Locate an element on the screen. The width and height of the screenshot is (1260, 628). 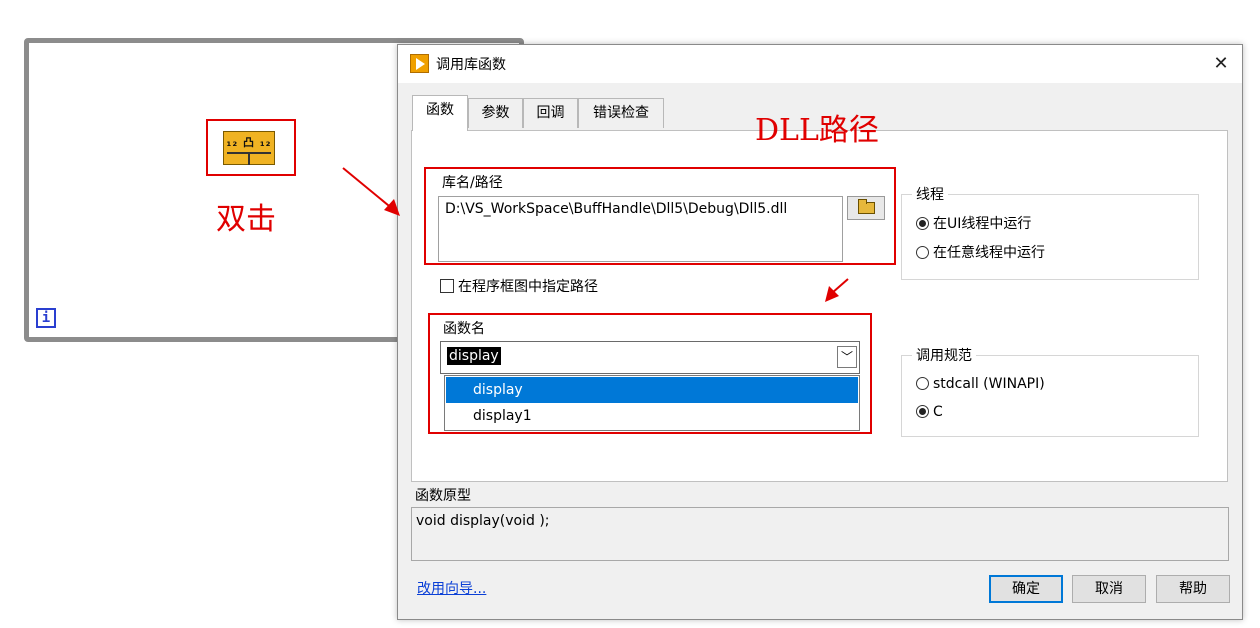
function-name-dropdown-list: display display1 is located at coordinates (652, 403).